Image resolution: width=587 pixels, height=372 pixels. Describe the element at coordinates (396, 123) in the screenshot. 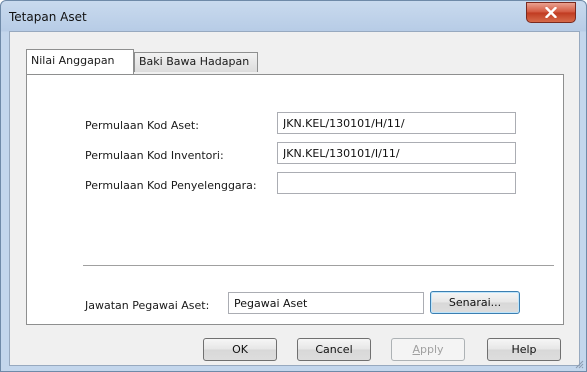

I see `kod-aset-field` at that location.